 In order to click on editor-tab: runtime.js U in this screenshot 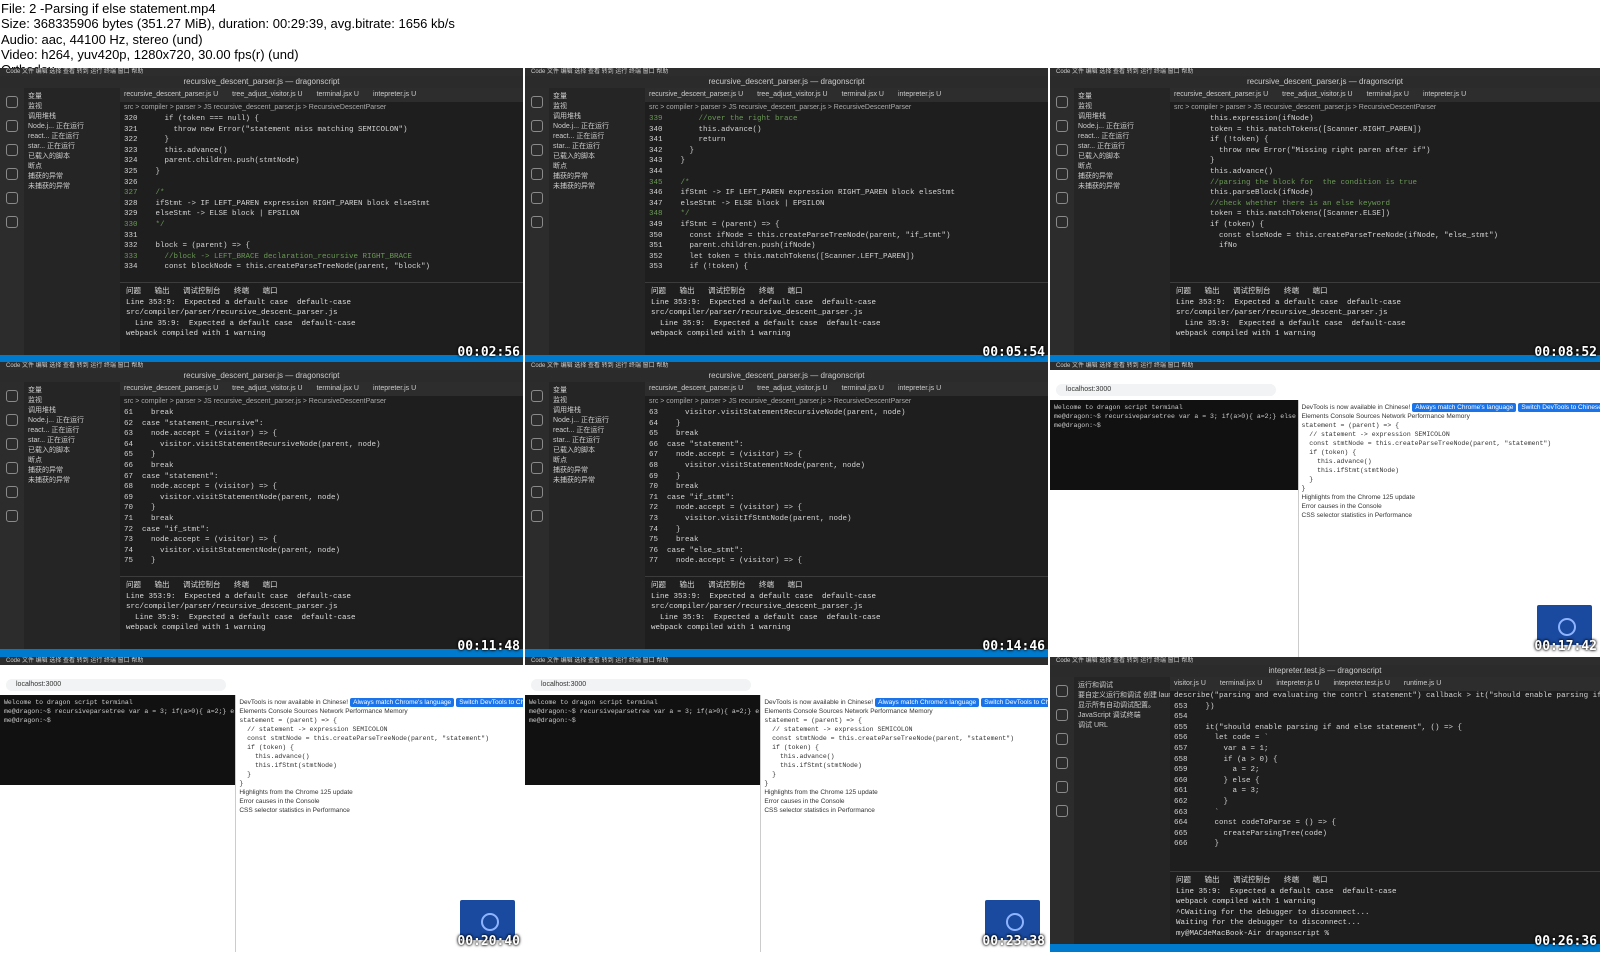, I will do `click(1422, 683)`.